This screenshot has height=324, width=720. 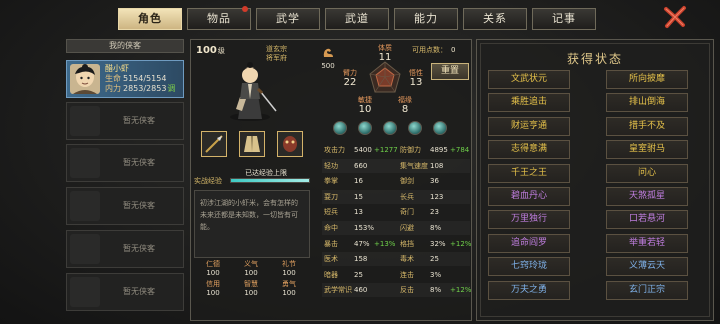 I want to click on stat-label: 奇门, so click(x=407, y=212).